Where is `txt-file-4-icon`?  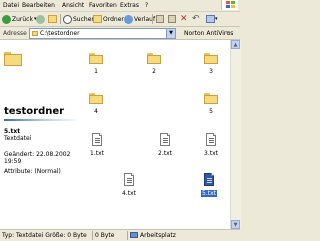
txt-file-4-icon is located at coordinates (129, 179).